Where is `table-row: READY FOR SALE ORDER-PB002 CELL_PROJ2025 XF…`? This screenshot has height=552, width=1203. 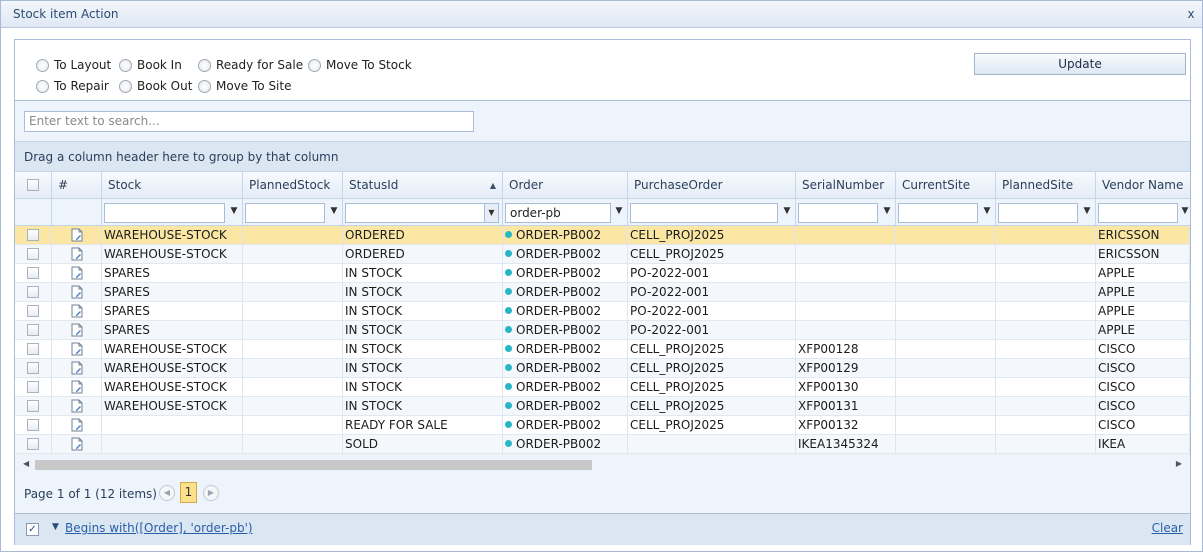
table-row: READY FOR SALE ORDER-PB002 CELL_PROJ2025 XF… is located at coordinates (602, 425).